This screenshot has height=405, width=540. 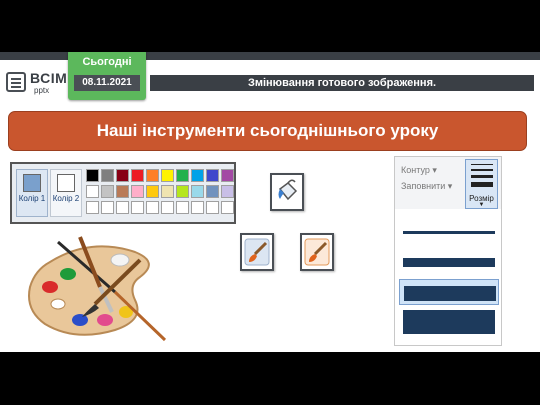 I want to click on fill-label: Заповнити, so click(x=423, y=186).